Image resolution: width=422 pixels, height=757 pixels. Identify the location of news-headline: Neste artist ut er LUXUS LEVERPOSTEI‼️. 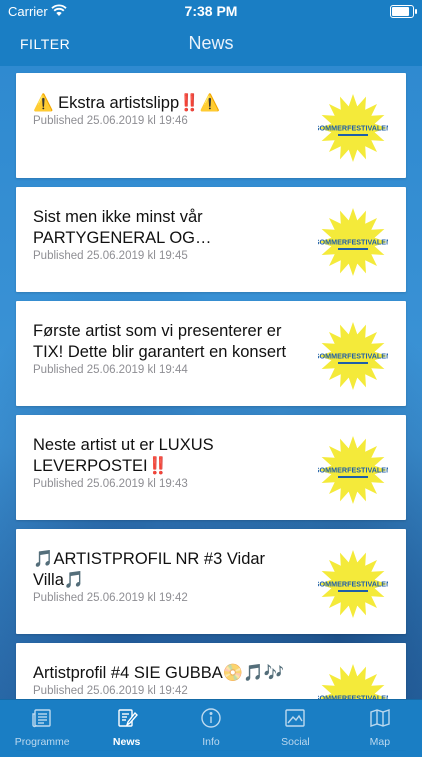
(123, 455).